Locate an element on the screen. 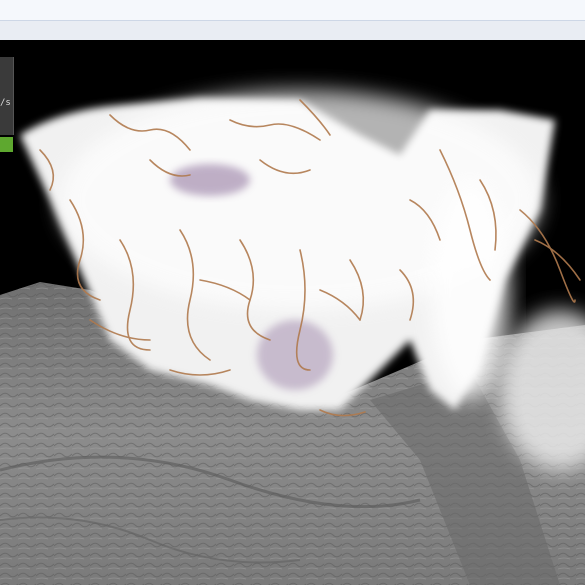 The height and width of the screenshot is (585, 585). fps-readout: /s is located at coordinates (5, 103).